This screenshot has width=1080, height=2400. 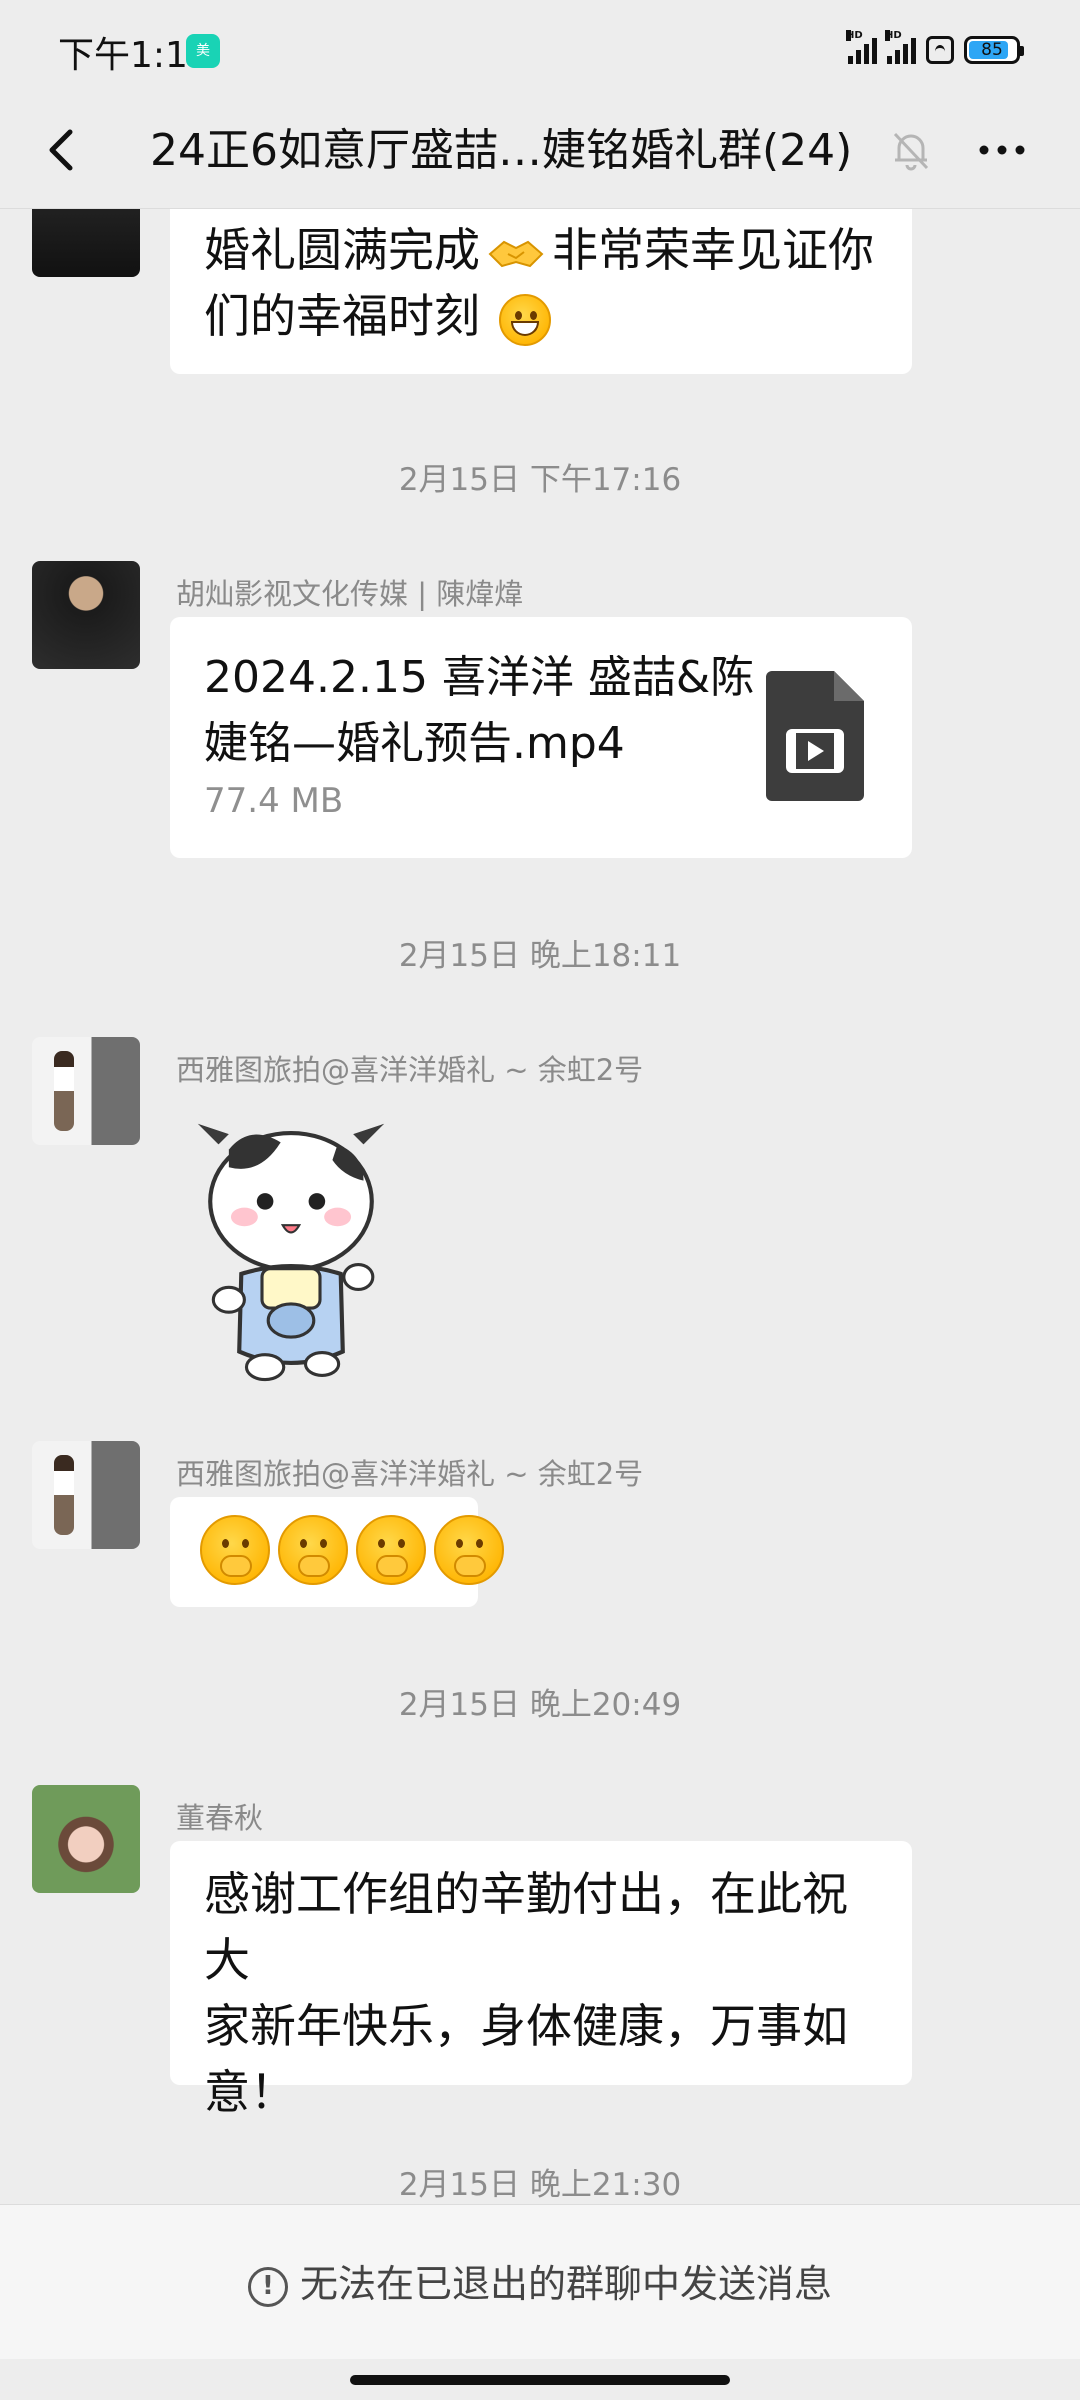 I want to click on chat-header: 24正6如意厅盛喆…婕铭婚礼群(24), so click(x=540, y=152).